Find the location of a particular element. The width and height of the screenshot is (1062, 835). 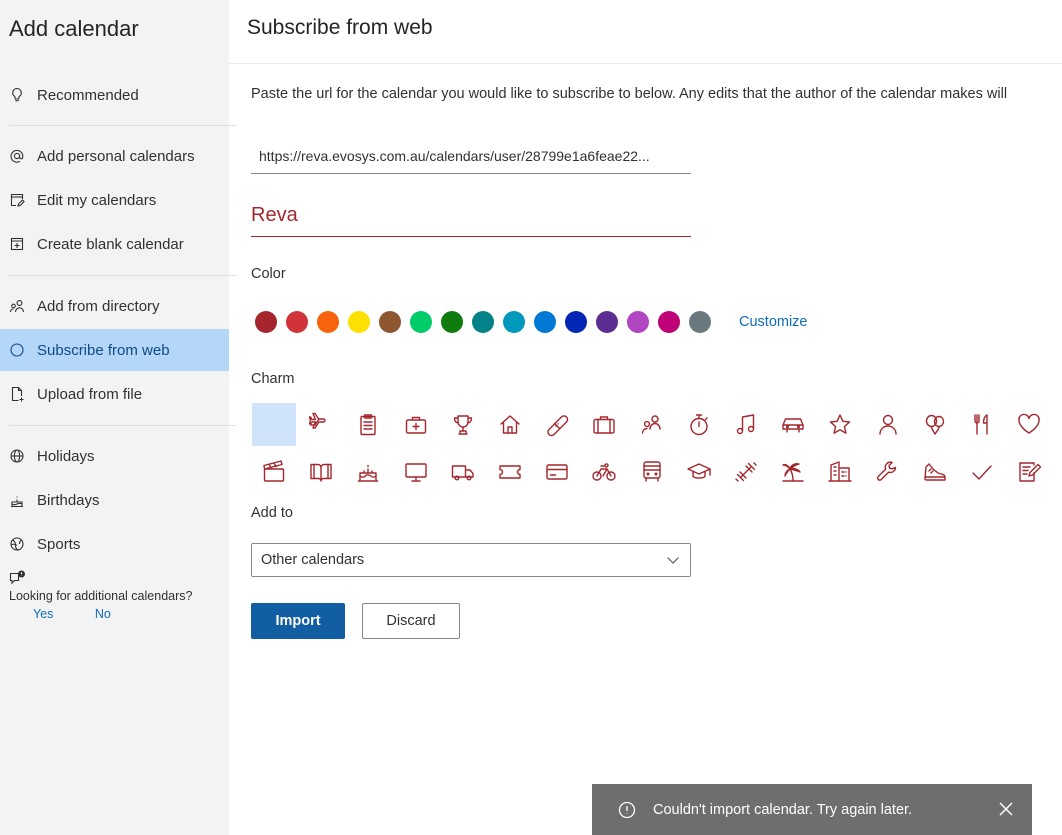

notepad-icon is located at coordinates (1030, 471).